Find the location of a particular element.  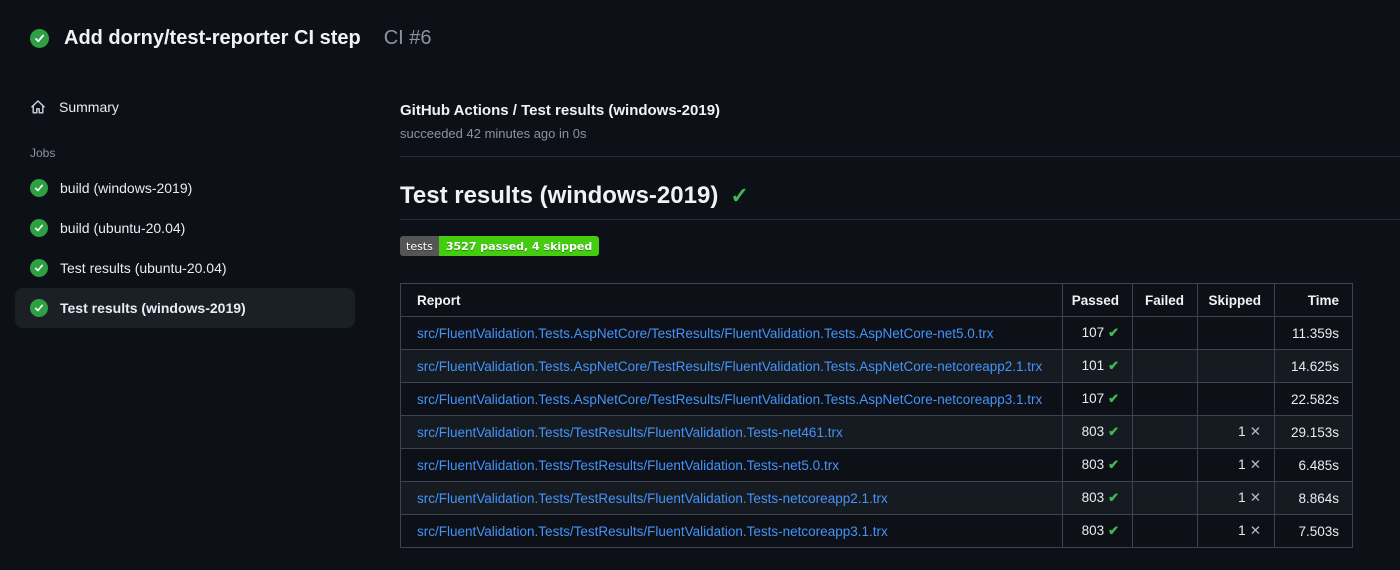

jobs-section-label: Jobs is located at coordinates (43, 153).